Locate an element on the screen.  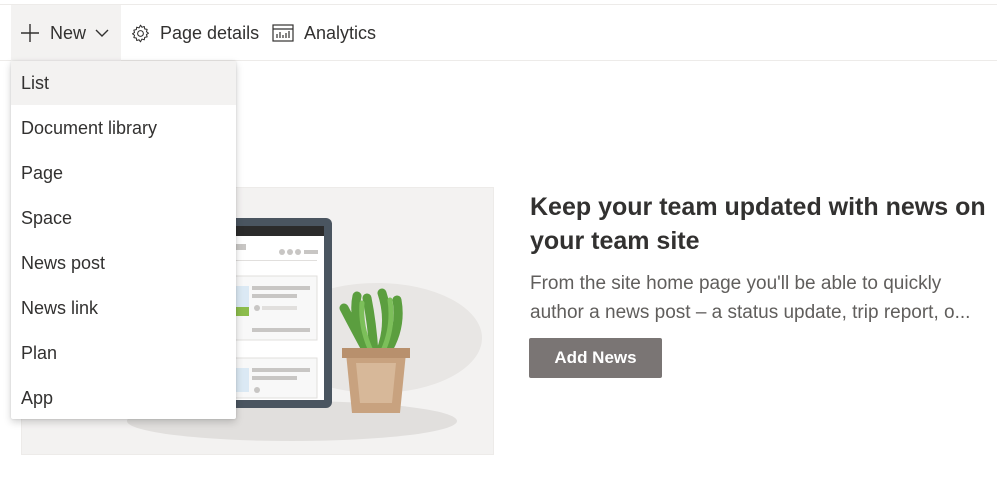
menu-item-space: Space is located at coordinates (123, 218).